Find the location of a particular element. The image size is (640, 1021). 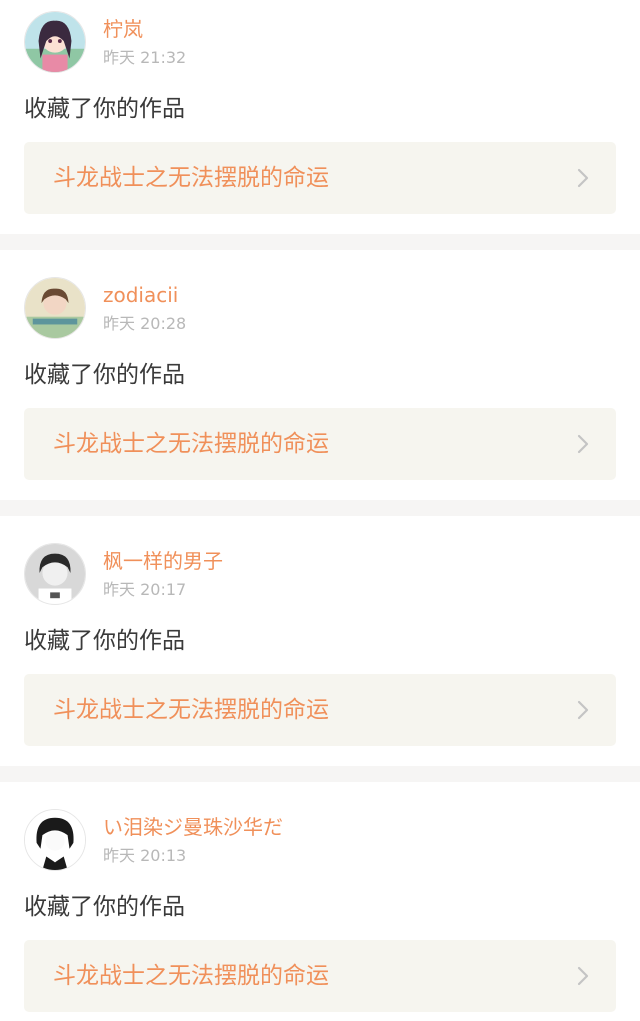

timestamp: 昨天 20:17 is located at coordinates (145, 589).